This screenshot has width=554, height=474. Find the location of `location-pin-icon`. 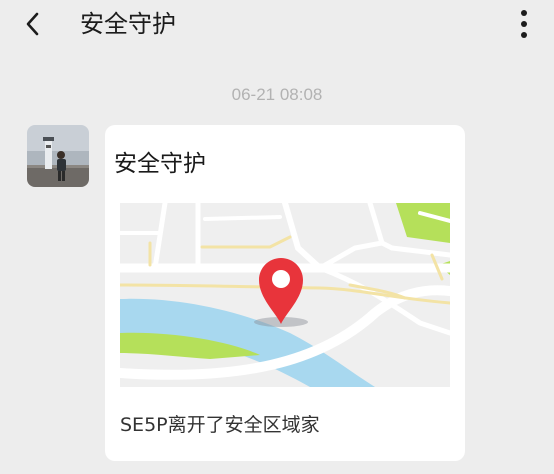

location-pin-icon is located at coordinates (281, 292).